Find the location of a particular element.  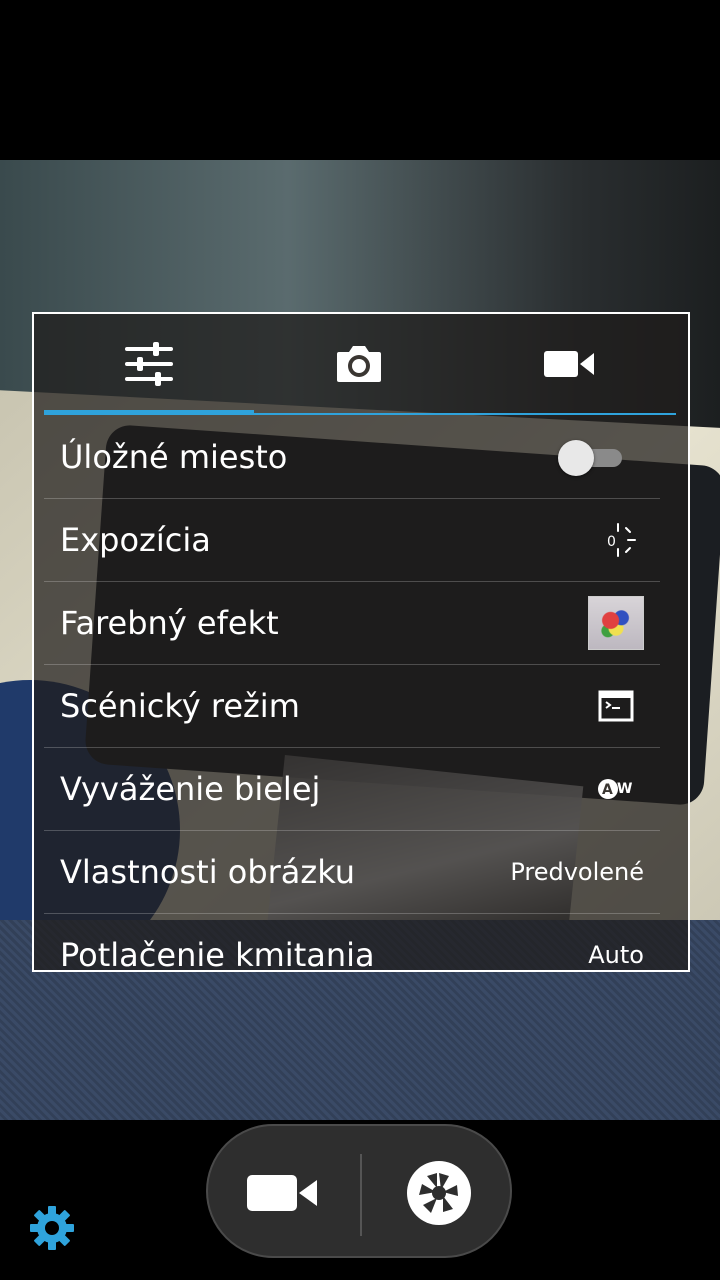

tab-video-settings is located at coordinates (569, 364).